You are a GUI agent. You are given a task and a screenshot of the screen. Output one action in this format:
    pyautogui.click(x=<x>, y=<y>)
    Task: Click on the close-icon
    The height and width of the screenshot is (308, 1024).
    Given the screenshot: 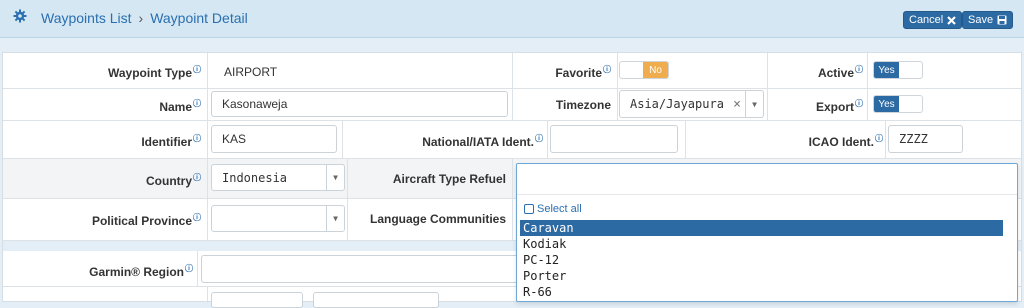 What is the action you would take?
    pyautogui.click(x=952, y=20)
    